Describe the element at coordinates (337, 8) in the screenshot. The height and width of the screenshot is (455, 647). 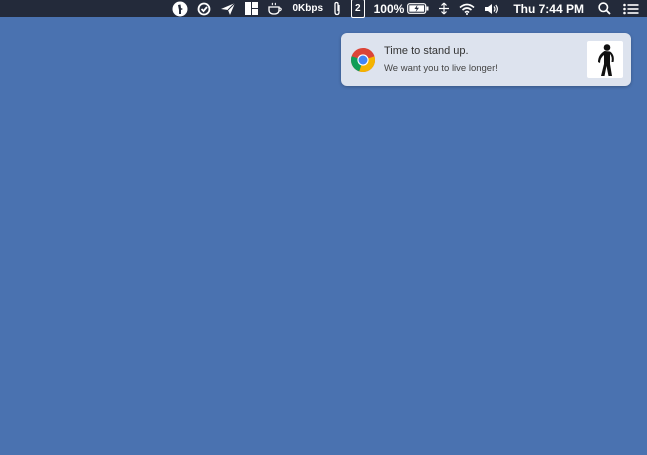
I see `paperclip-icon` at that location.